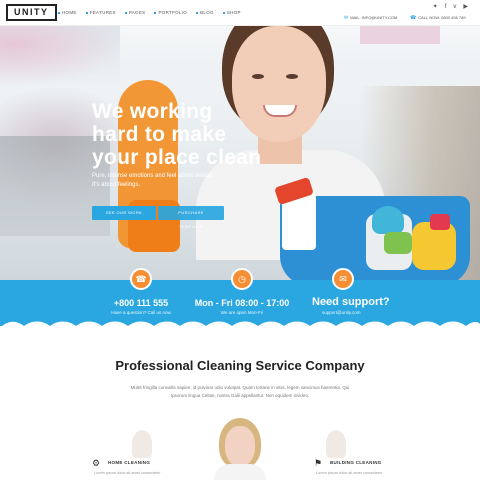 This screenshot has height=480, width=480. I want to click on sponge, so click(398, 243).